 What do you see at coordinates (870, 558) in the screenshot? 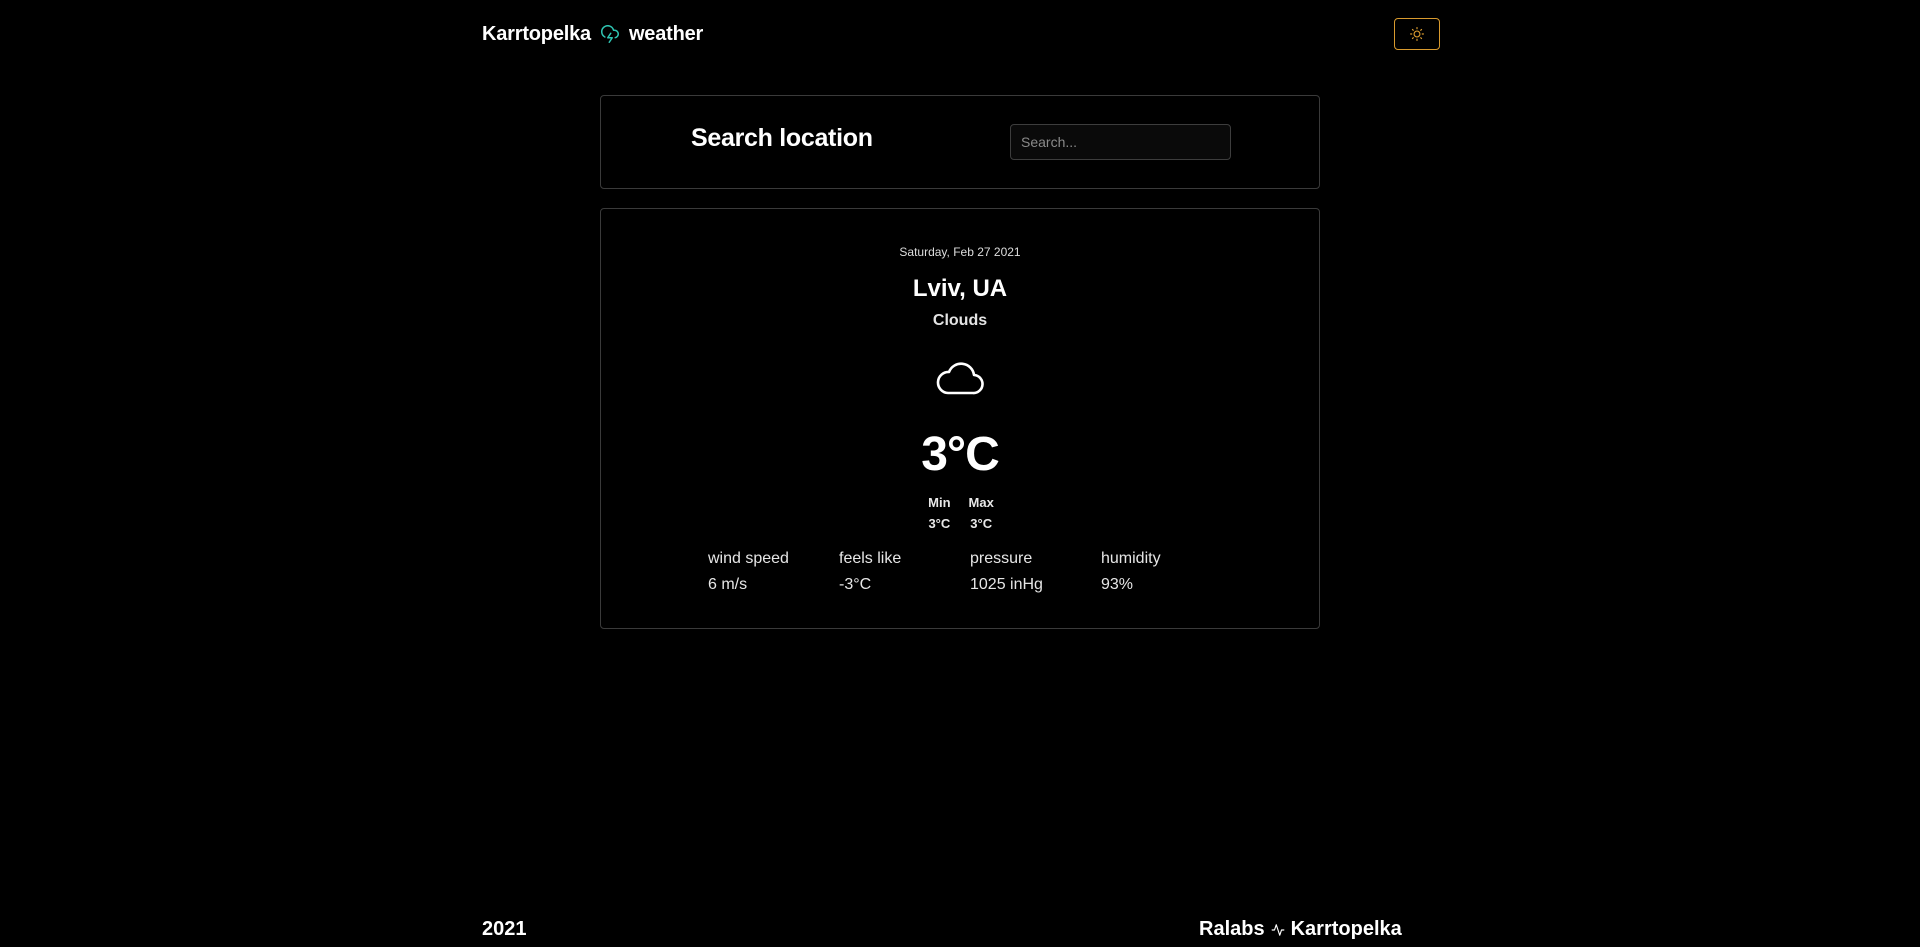
I see `stat-label: feels like` at bounding box center [870, 558].